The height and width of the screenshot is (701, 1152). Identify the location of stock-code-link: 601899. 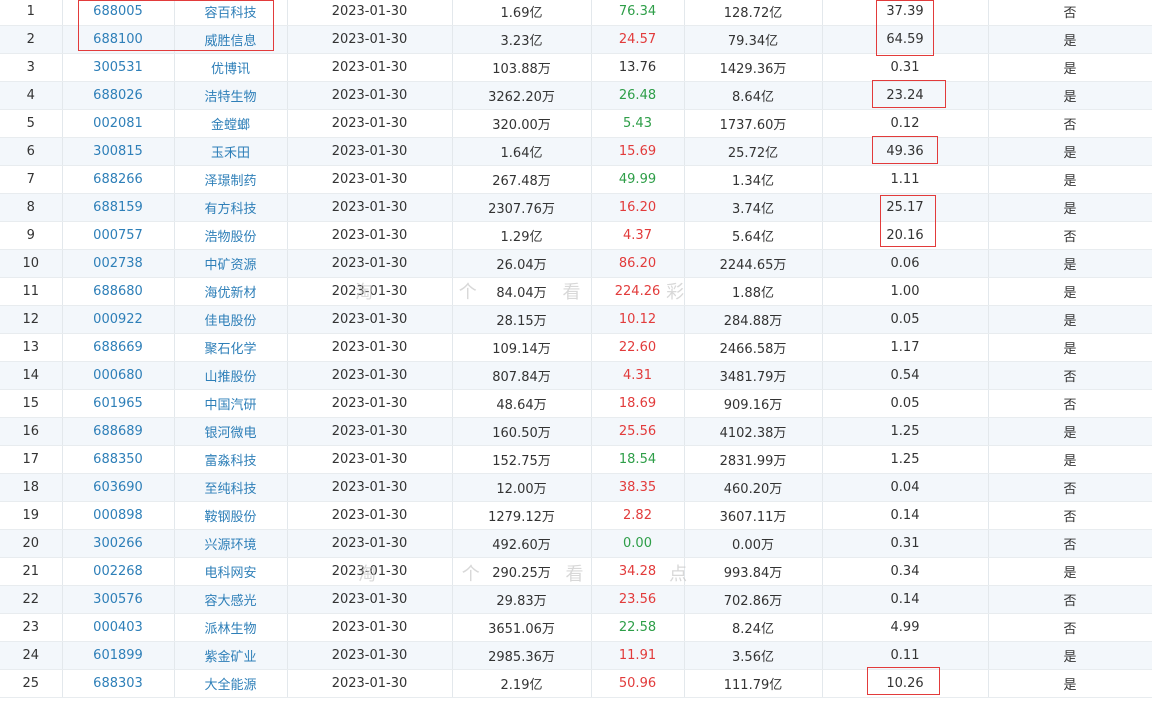
(118, 655).